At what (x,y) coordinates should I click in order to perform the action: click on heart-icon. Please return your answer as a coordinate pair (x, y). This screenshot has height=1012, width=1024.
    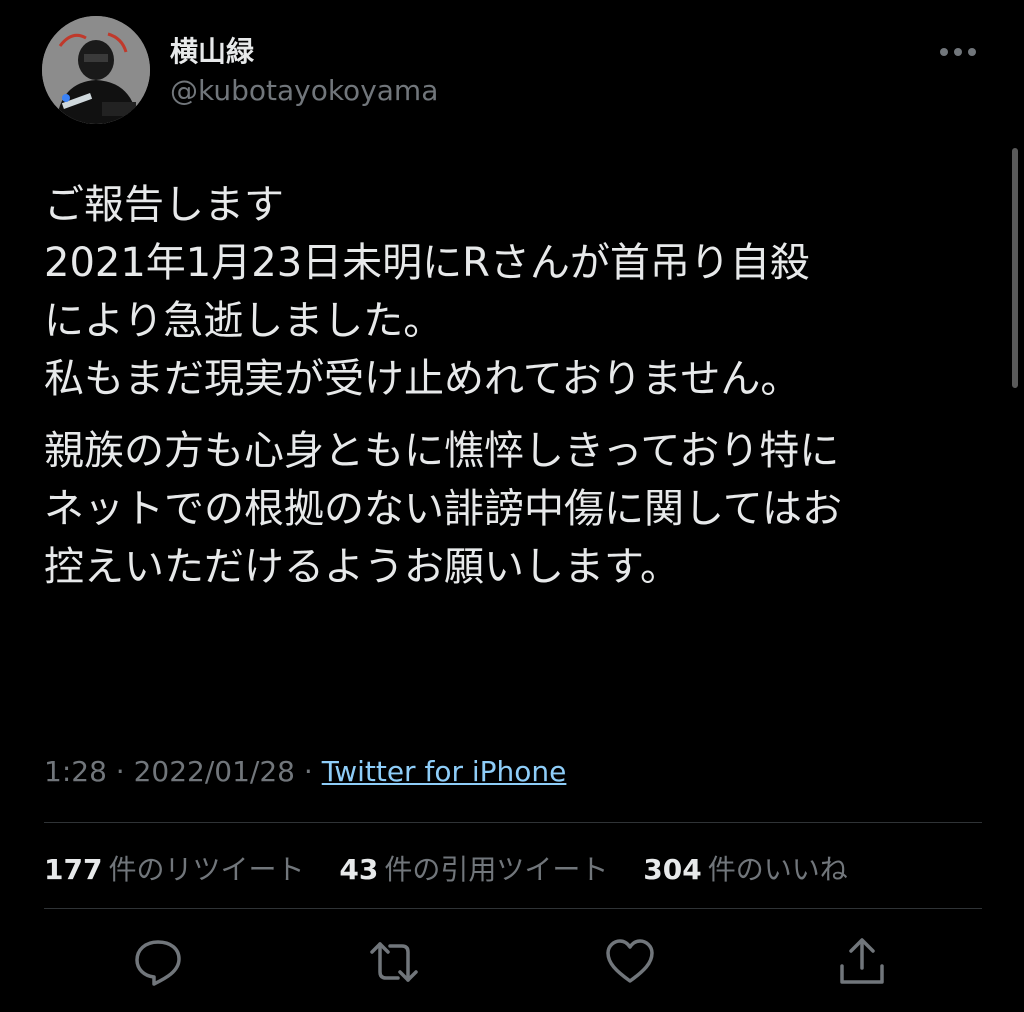
    Looking at the image, I should click on (630, 961).